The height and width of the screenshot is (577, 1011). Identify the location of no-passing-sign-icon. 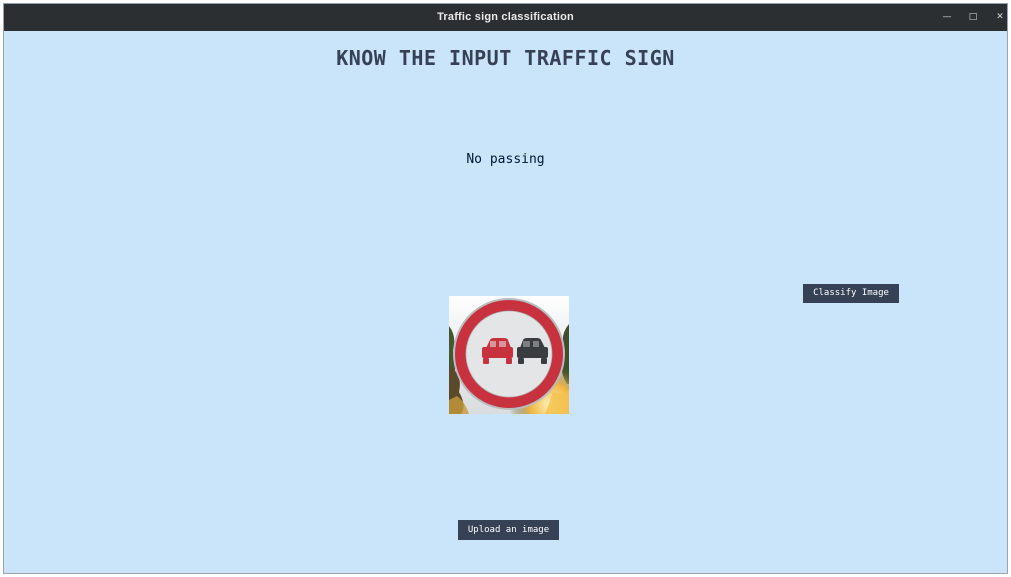
(509, 355).